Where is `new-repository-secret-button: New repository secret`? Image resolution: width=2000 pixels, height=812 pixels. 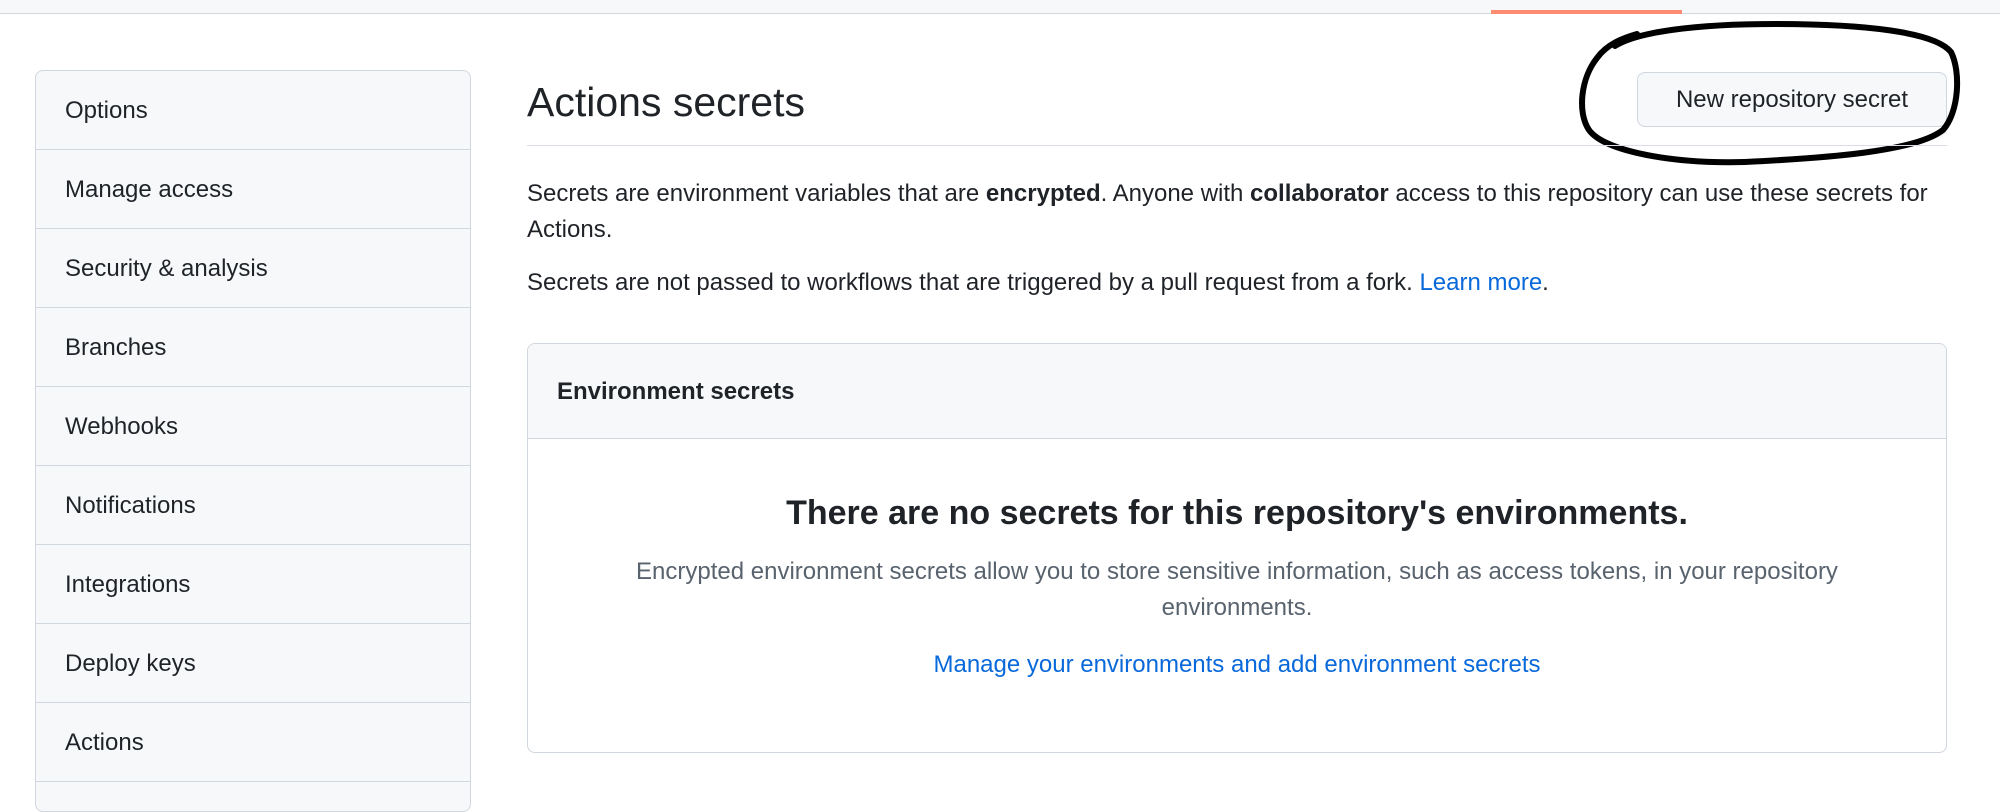 new-repository-secret-button: New repository secret is located at coordinates (1792, 99).